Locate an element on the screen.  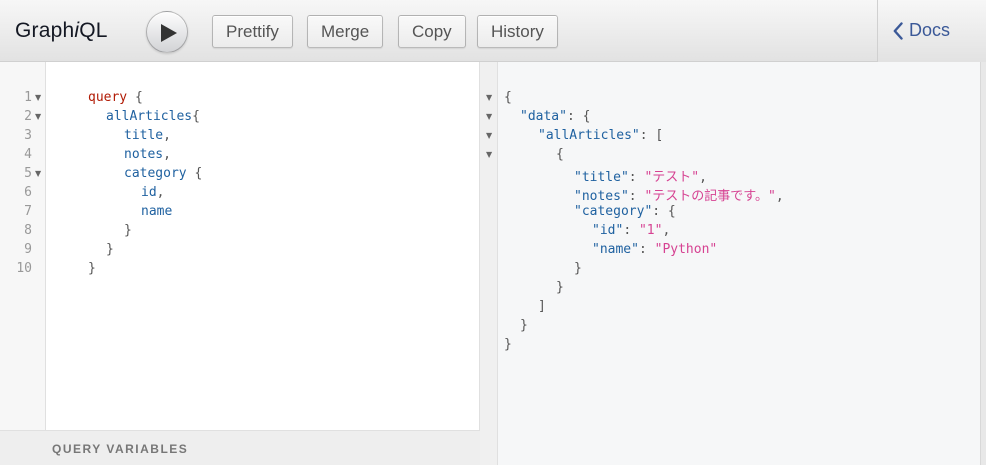
code-line: query { is located at coordinates (115, 97).